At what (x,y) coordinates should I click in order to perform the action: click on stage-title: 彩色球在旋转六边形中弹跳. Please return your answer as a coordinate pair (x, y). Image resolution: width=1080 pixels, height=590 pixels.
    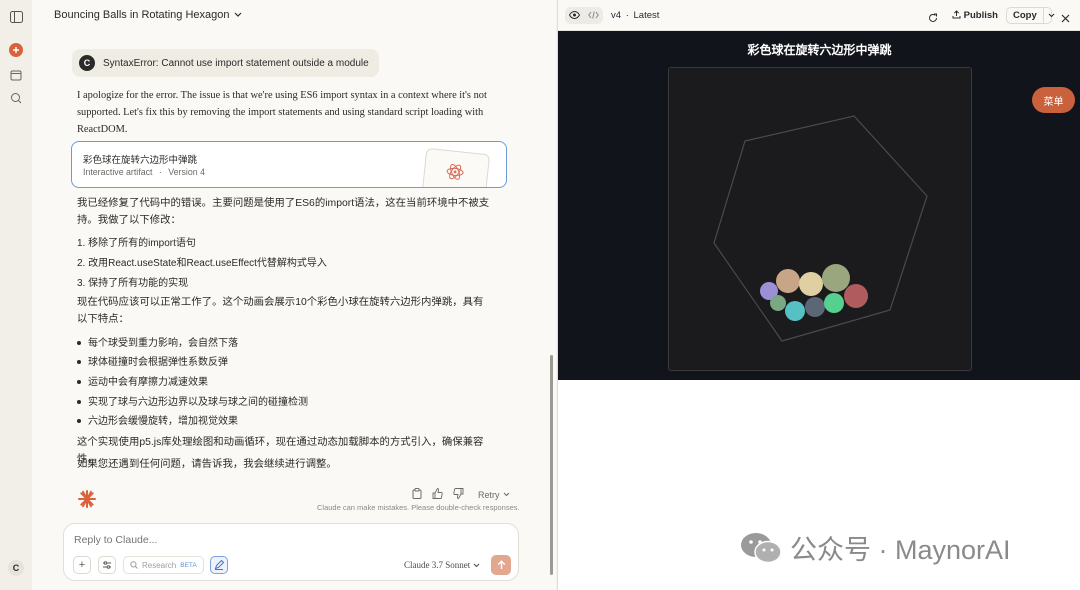
    Looking at the image, I should click on (819, 50).